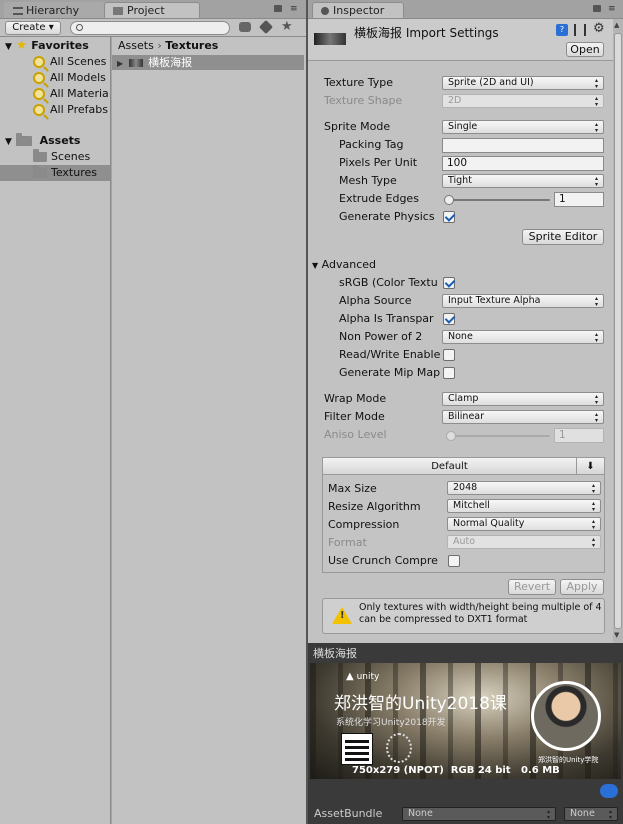  I want to click on ppu-field: 100, so click(523, 163).